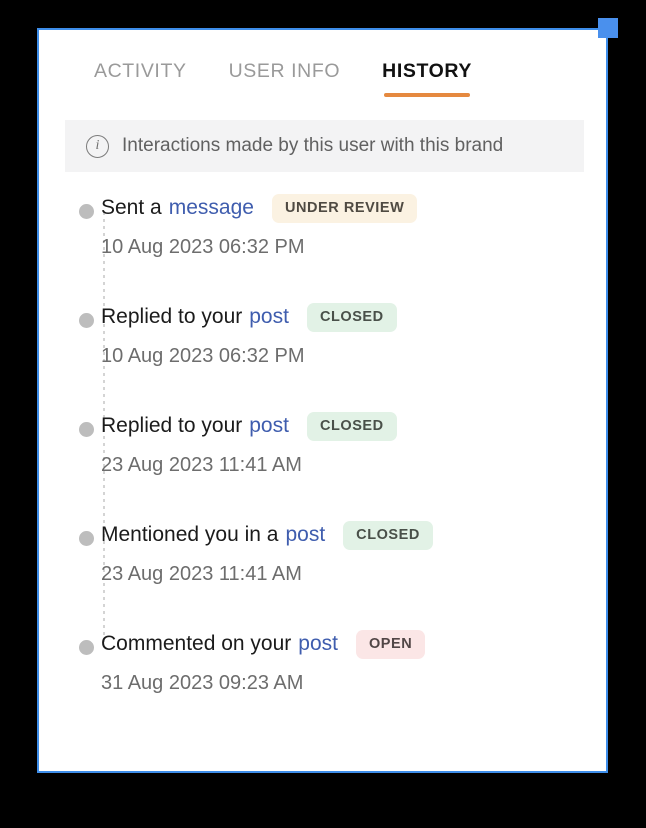  I want to click on event-headline: Commented on your post OPEN, so click(353, 644).